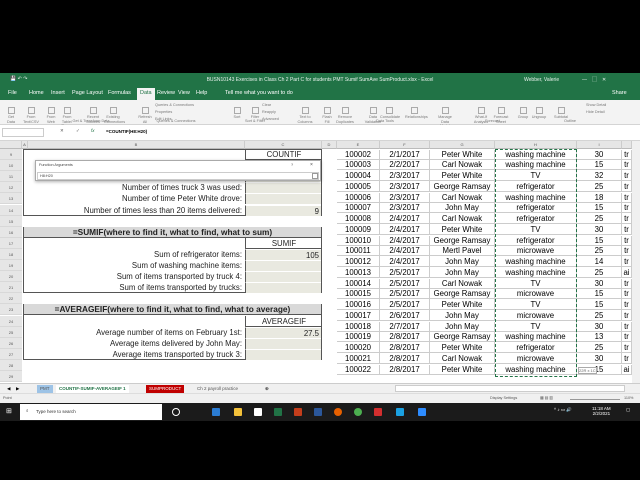 The height and width of the screenshot is (480, 640). Describe the element at coordinates (599, 305) in the screenshot. I see `data-cell: 15` at that location.